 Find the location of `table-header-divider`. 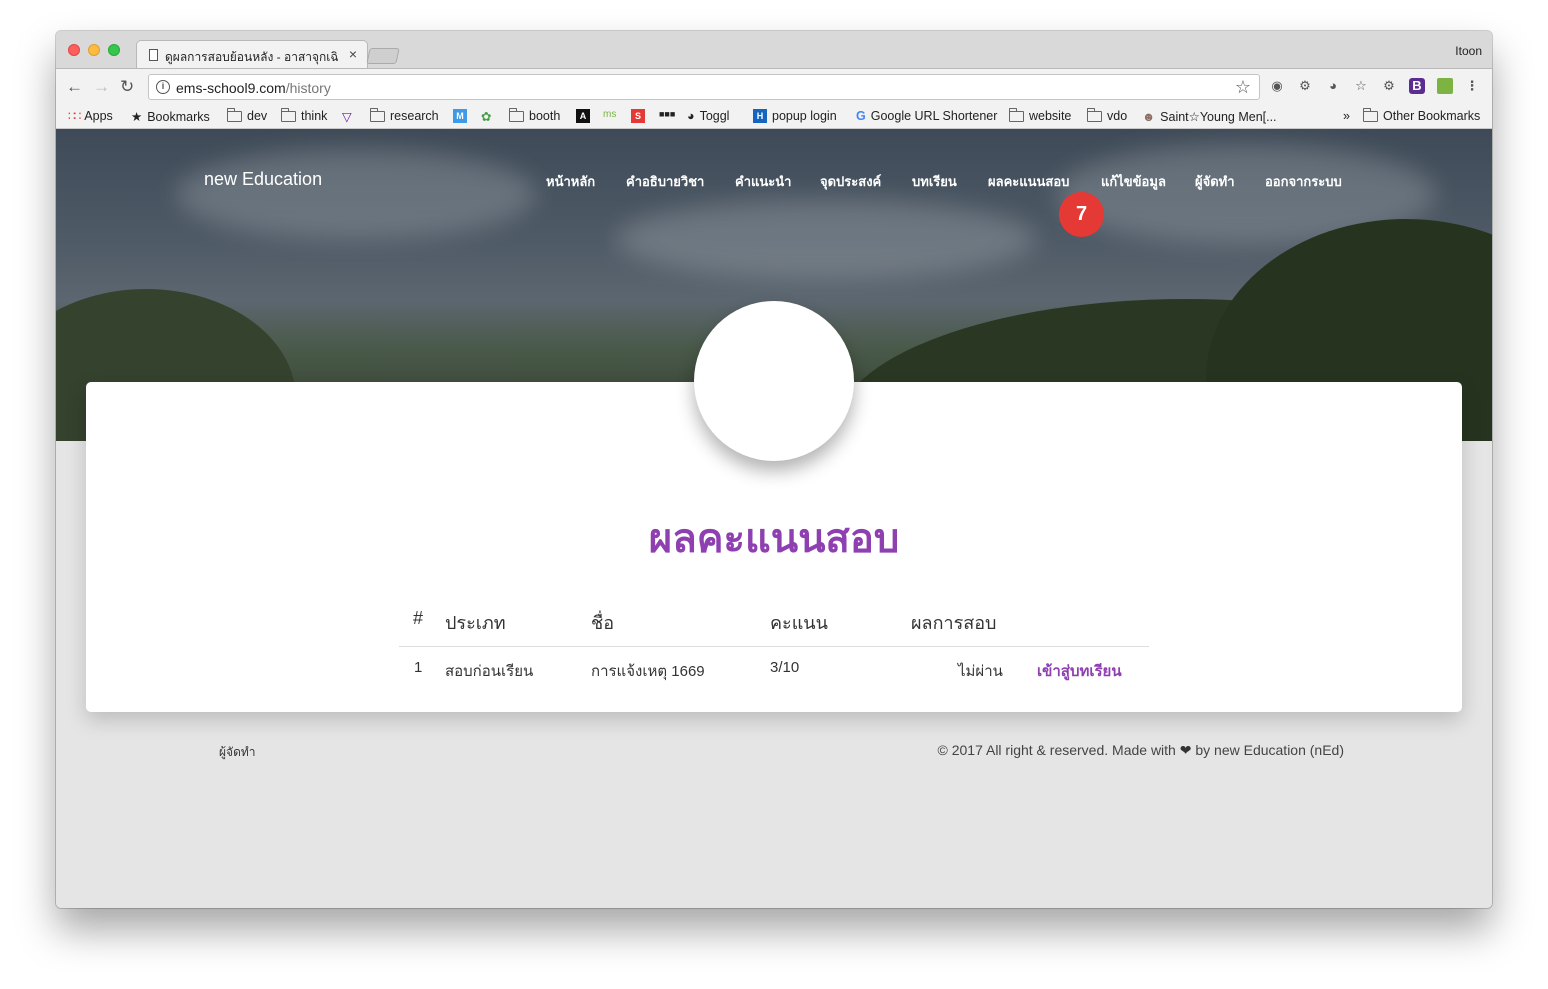

table-header-divider is located at coordinates (774, 646).